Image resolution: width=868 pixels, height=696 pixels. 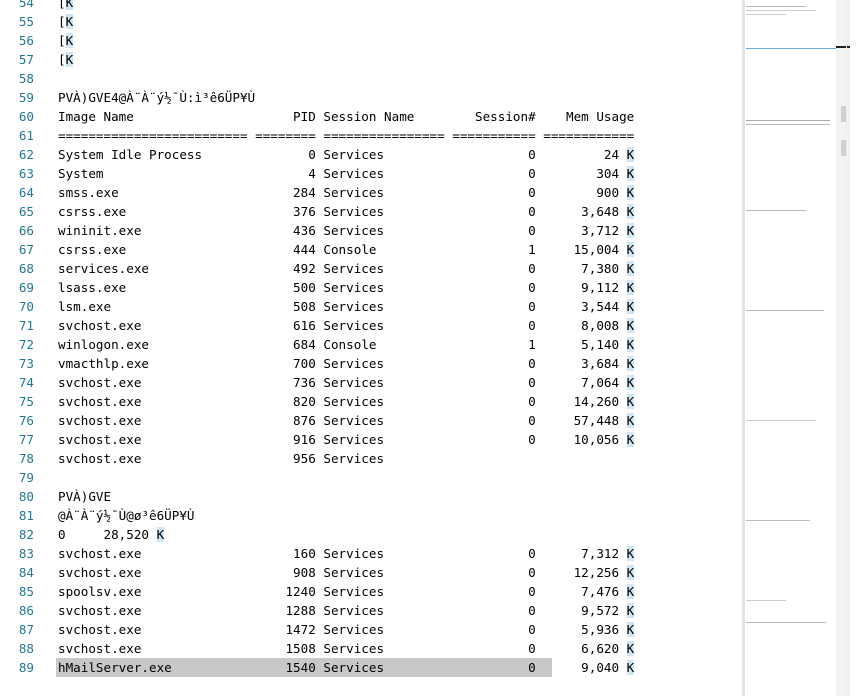 What do you see at coordinates (371, 496) in the screenshot?
I see `editor-line: 80 PVÀ)GVE` at bounding box center [371, 496].